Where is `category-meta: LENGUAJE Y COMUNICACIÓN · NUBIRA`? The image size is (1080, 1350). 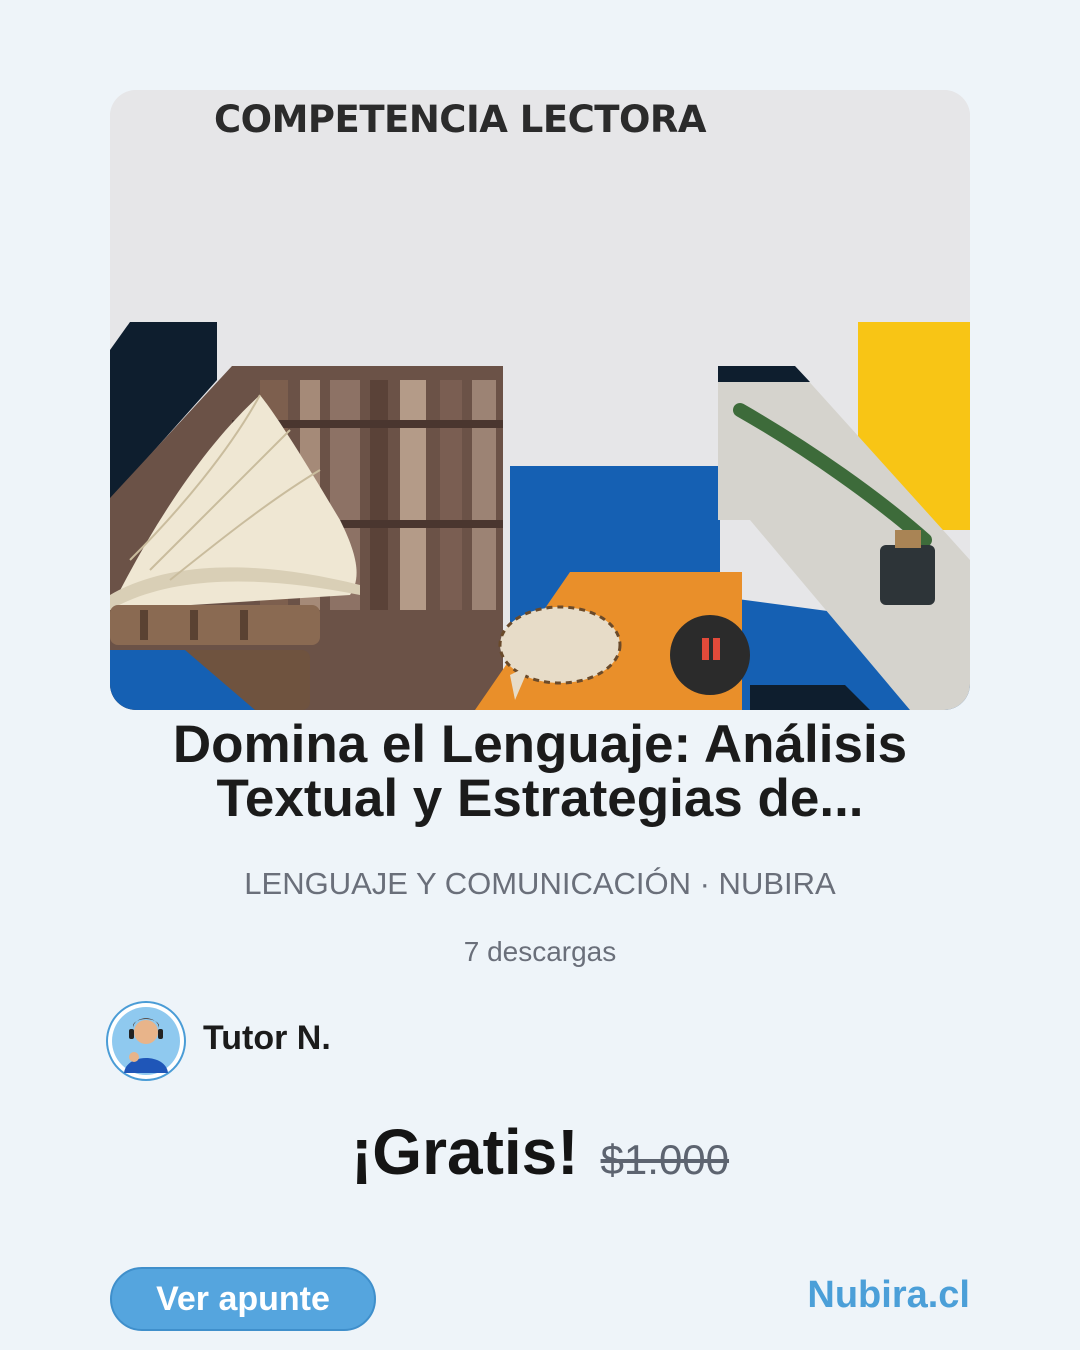
category-meta: LENGUAJE Y COMUNICACIÓN · NUBIRA is located at coordinates (540, 883).